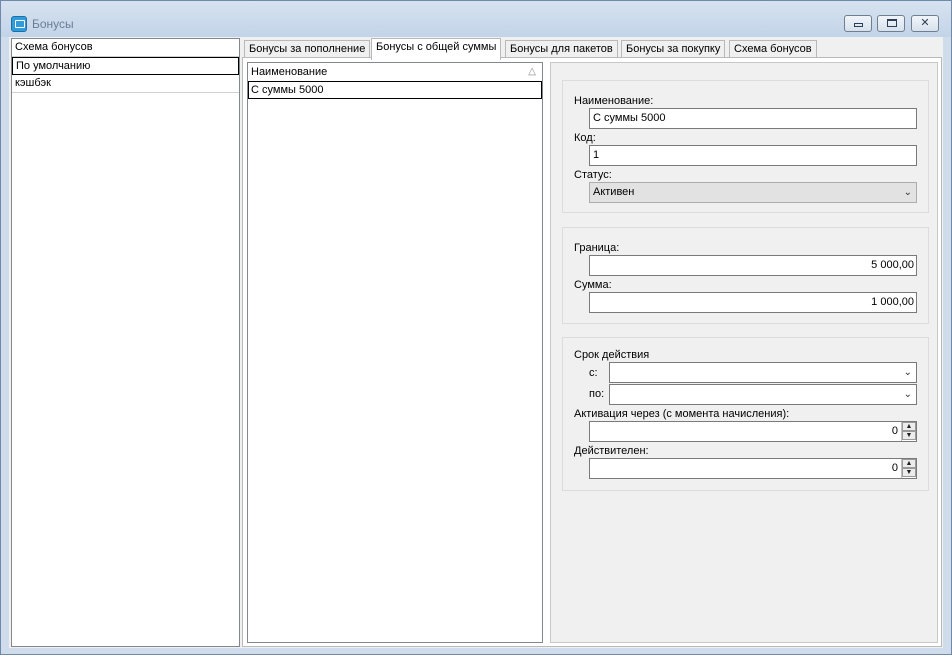 The image size is (952, 655). I want to click on code-field: 1, so click(753, 155).